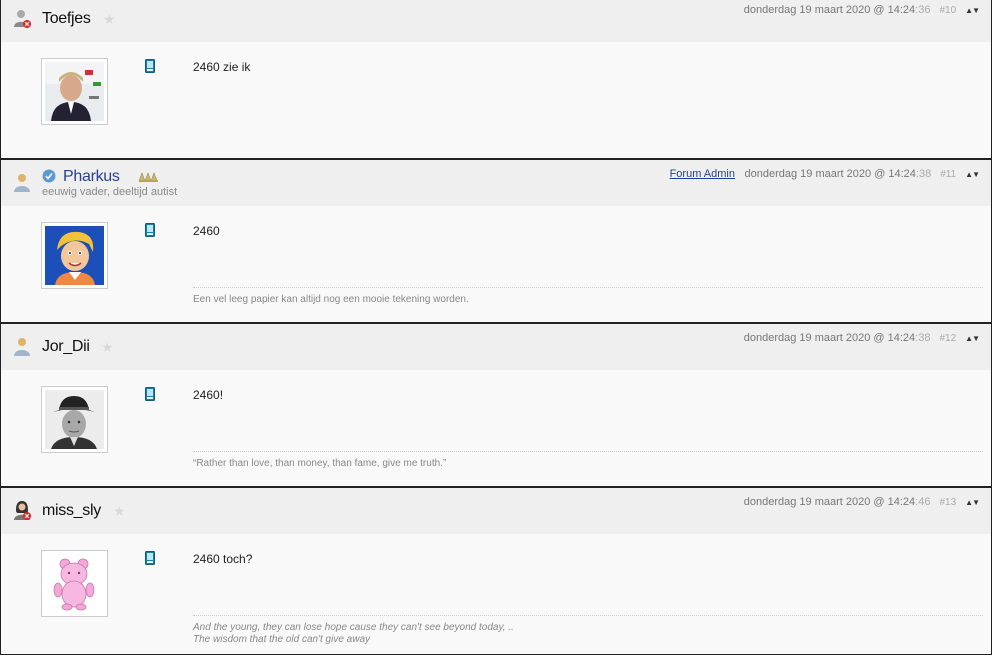  Describe the element at coordinates (282, 639) in the screenshot. I see `signature-line: The wisdom that the old can't give away` at that location.